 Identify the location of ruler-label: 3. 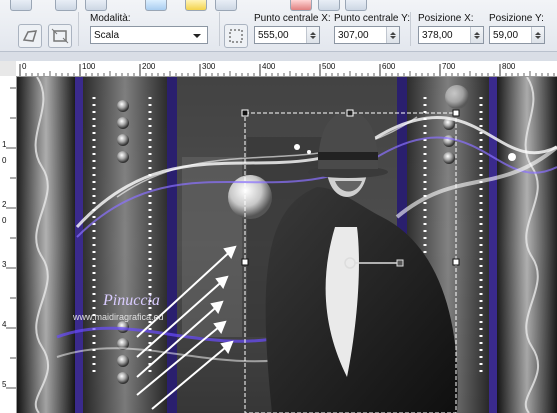
(4, 264).